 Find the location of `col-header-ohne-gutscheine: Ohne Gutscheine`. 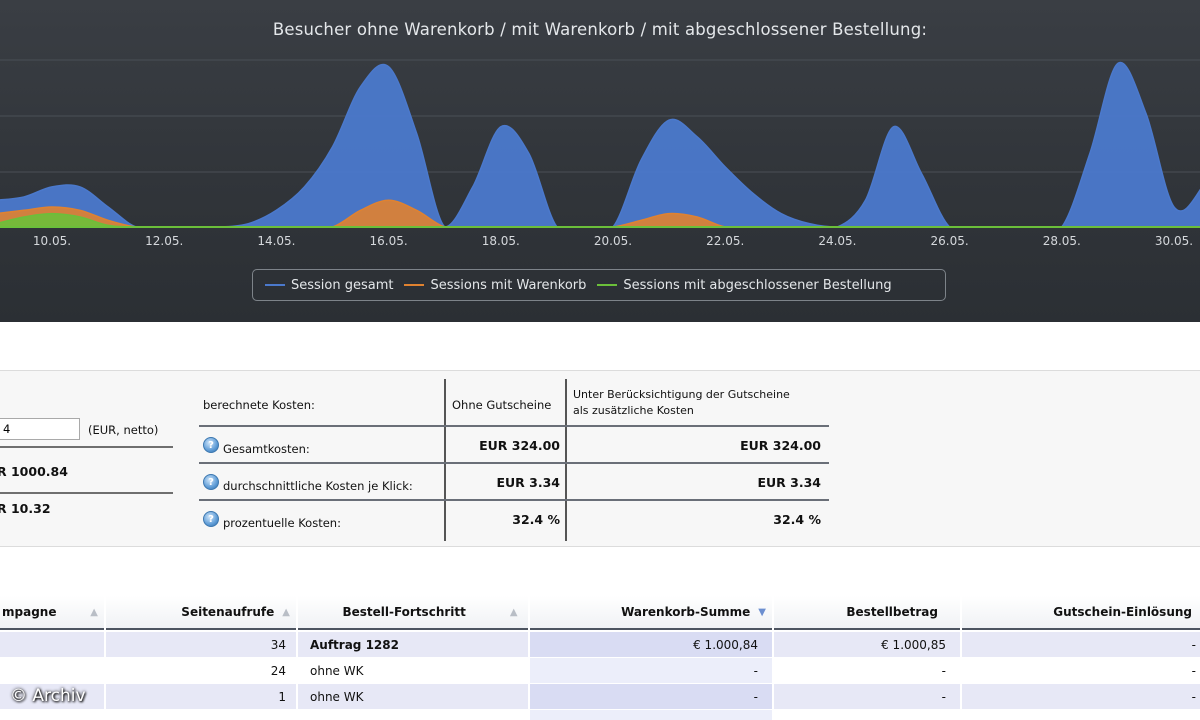

col-header-ohne-gutscheine: Ohne Gutscheine is located at coordinates (502, 405).